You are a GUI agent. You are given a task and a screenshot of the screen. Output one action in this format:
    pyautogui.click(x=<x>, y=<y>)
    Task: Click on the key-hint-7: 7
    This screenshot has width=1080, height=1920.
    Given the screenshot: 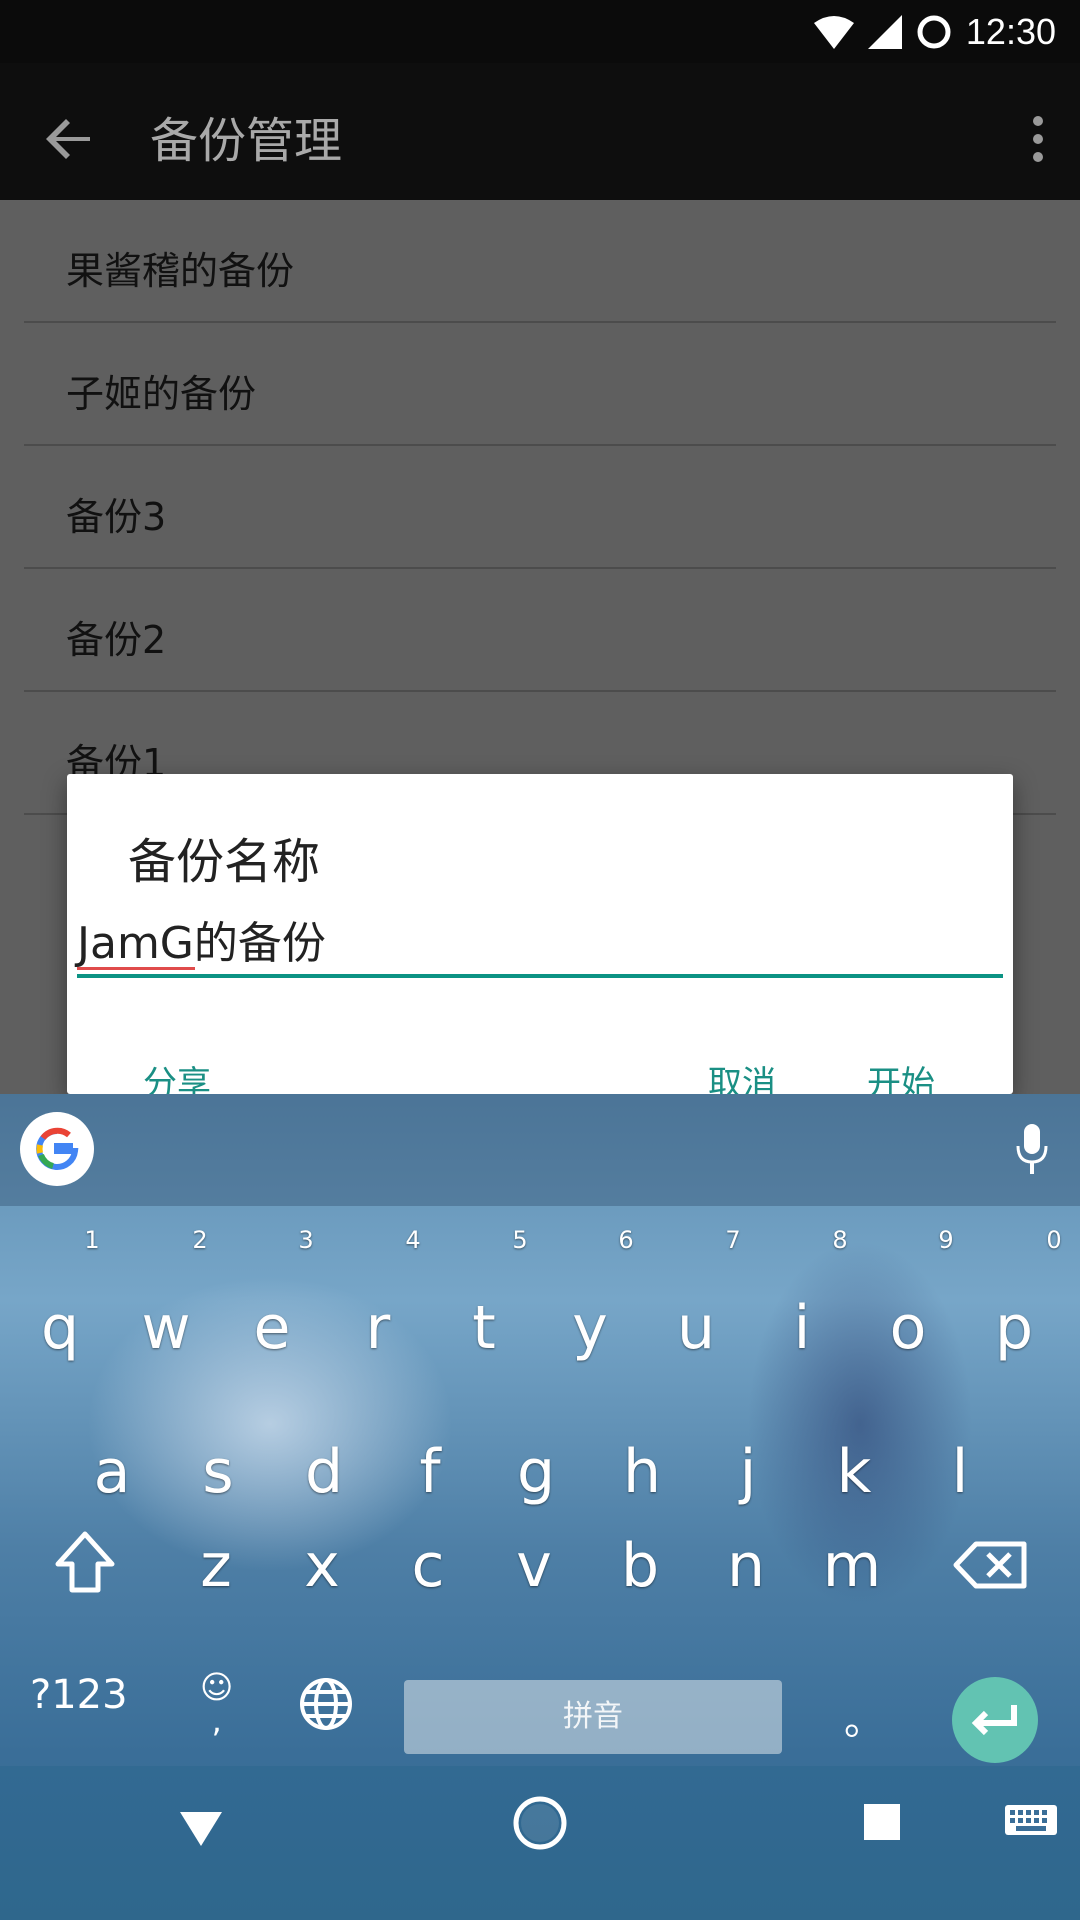 What is the action you would take?
    pyautogui.click(x=733, y=1240)
    